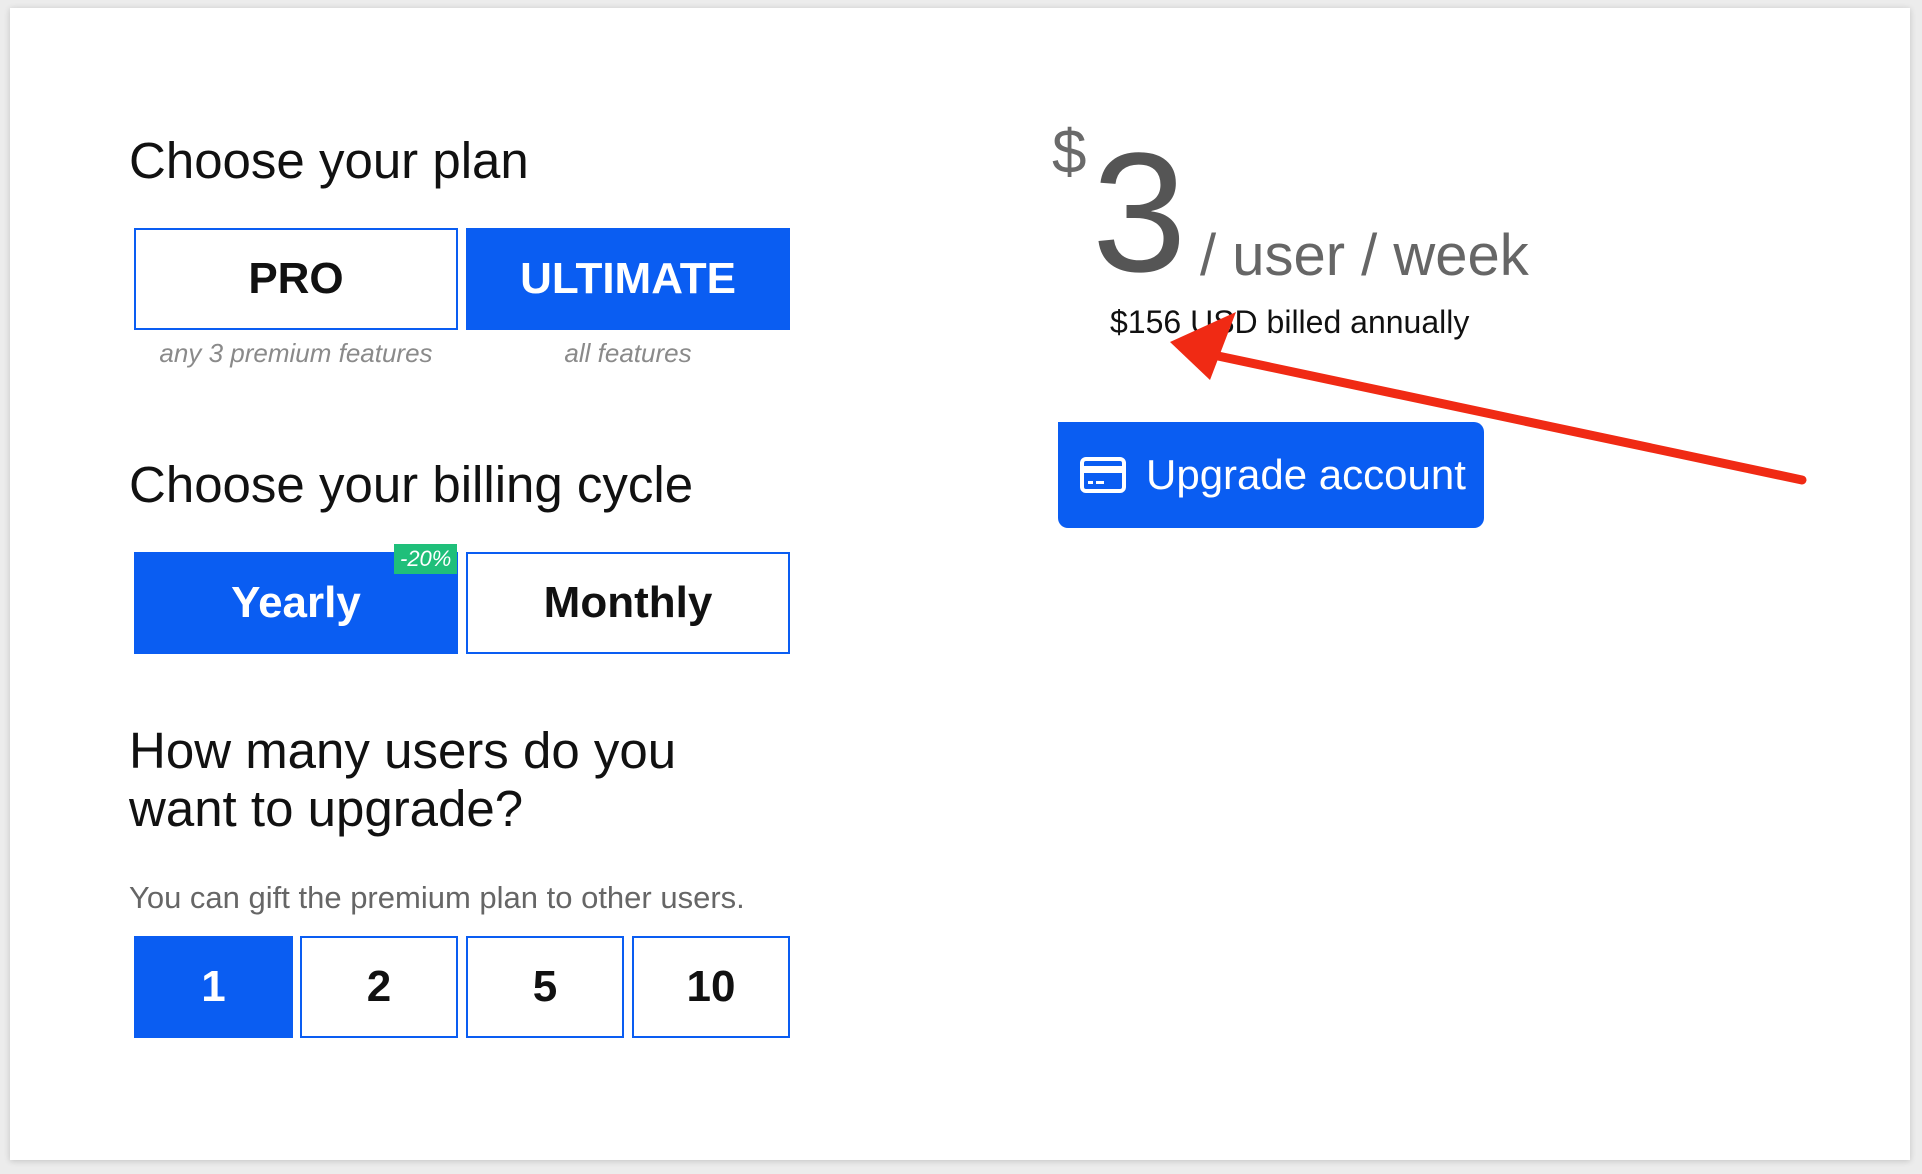  Describe the element at coordinates (326, 808) in the screenshot. I see `users-section-title-line2: want to upgrade?` at that location.